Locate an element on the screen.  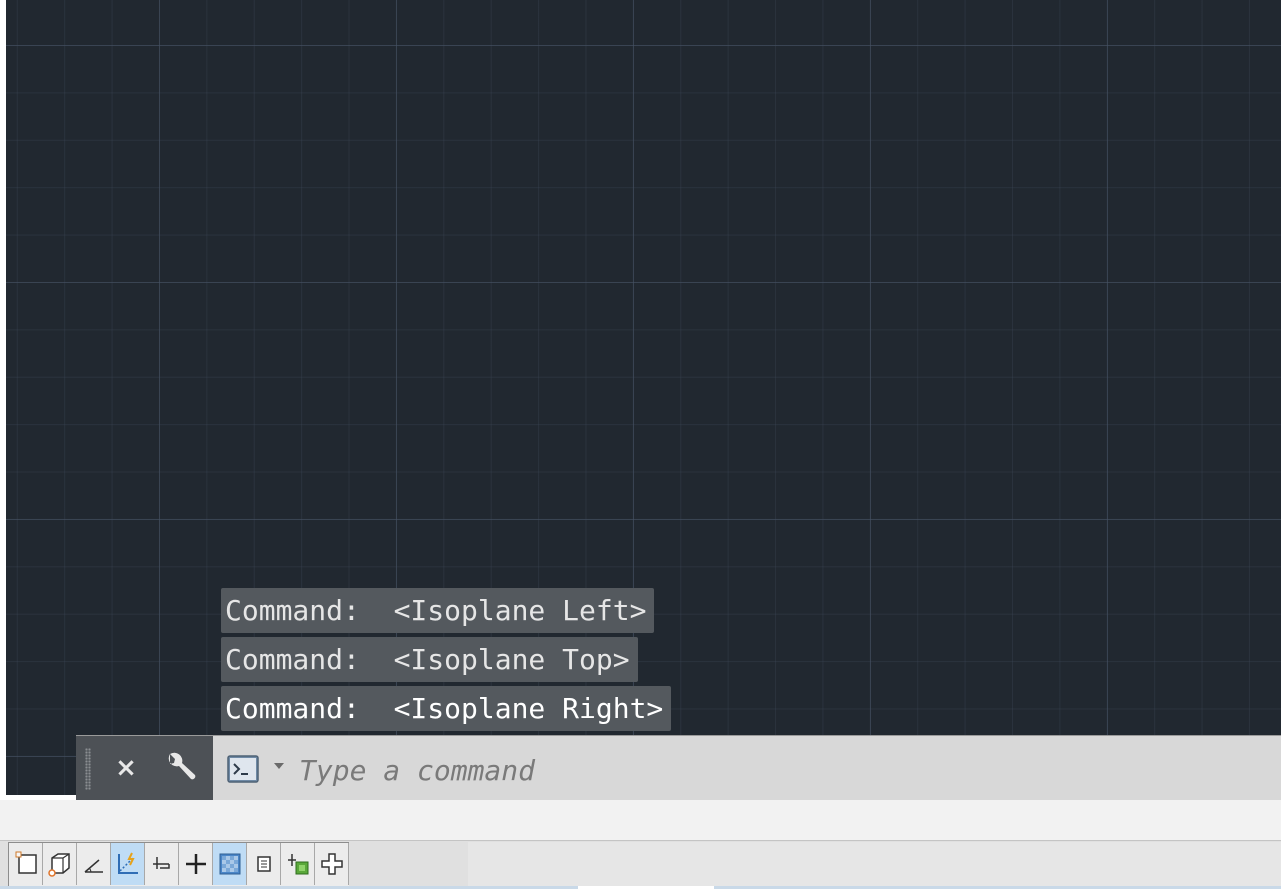
status-bar-toggles is located at coordinates (178, 865).